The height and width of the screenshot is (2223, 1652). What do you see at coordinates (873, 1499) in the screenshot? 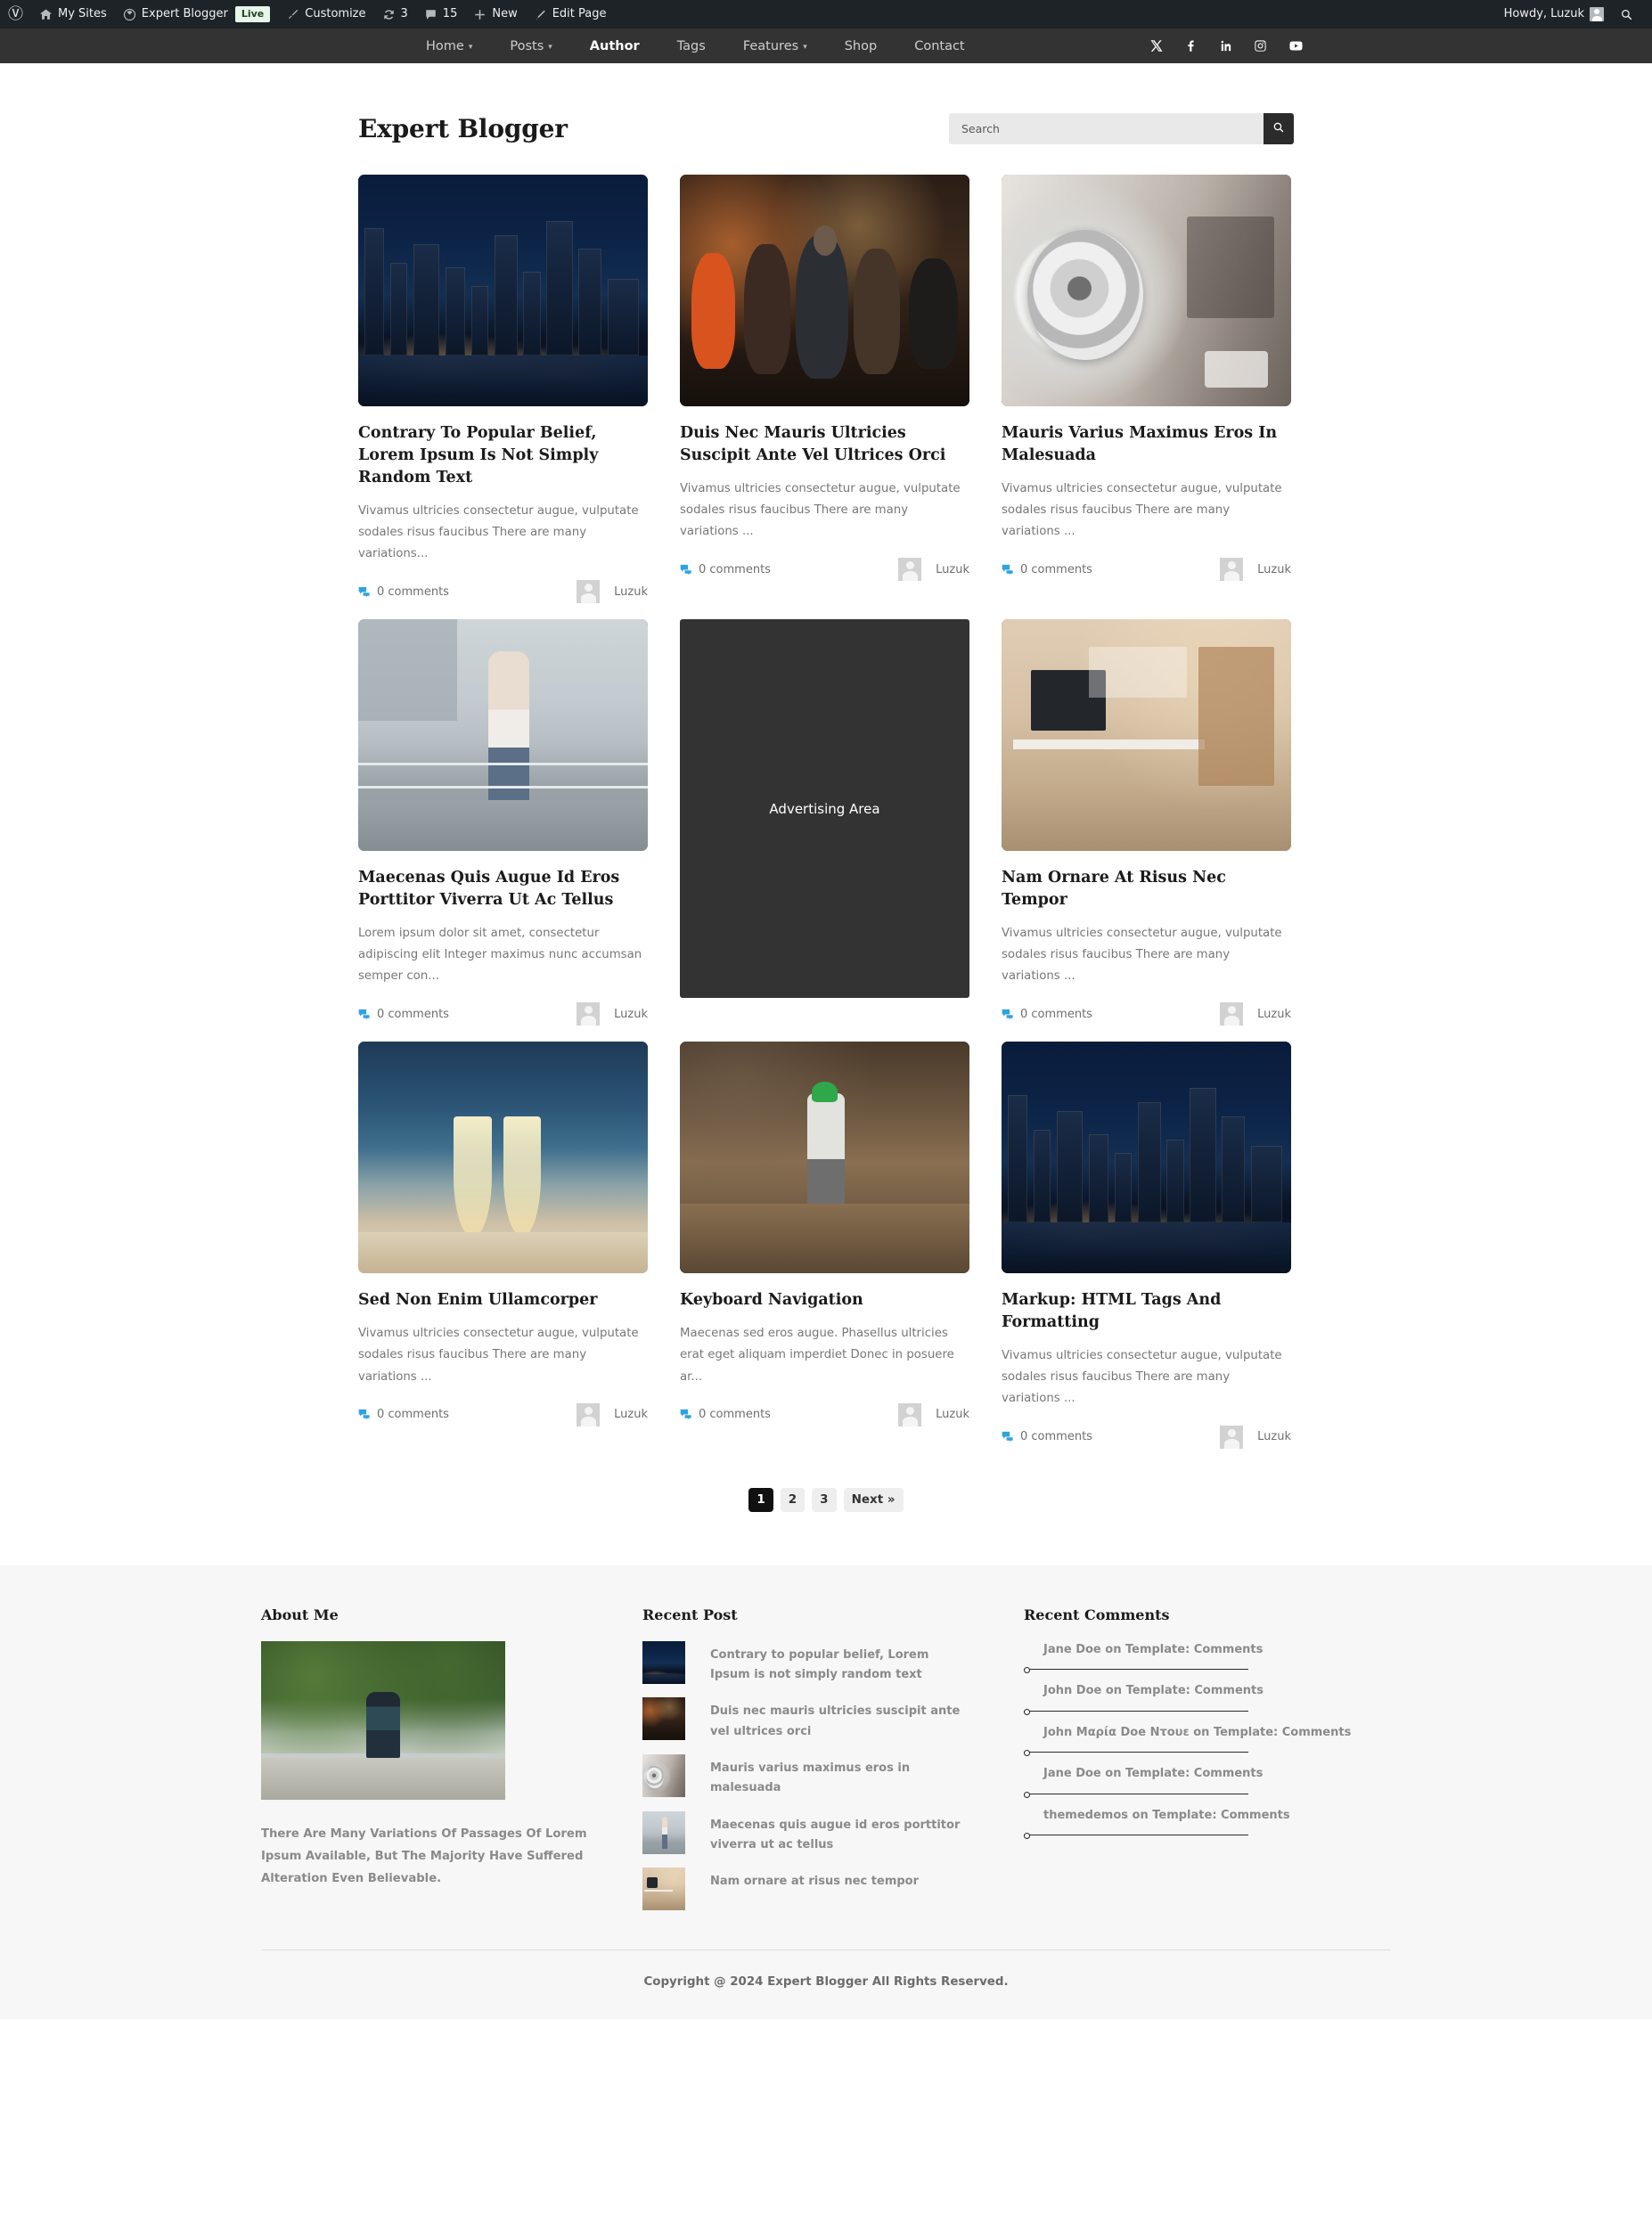
I see `pagination-next-button: Next »` at bounding box center [873, 1499].